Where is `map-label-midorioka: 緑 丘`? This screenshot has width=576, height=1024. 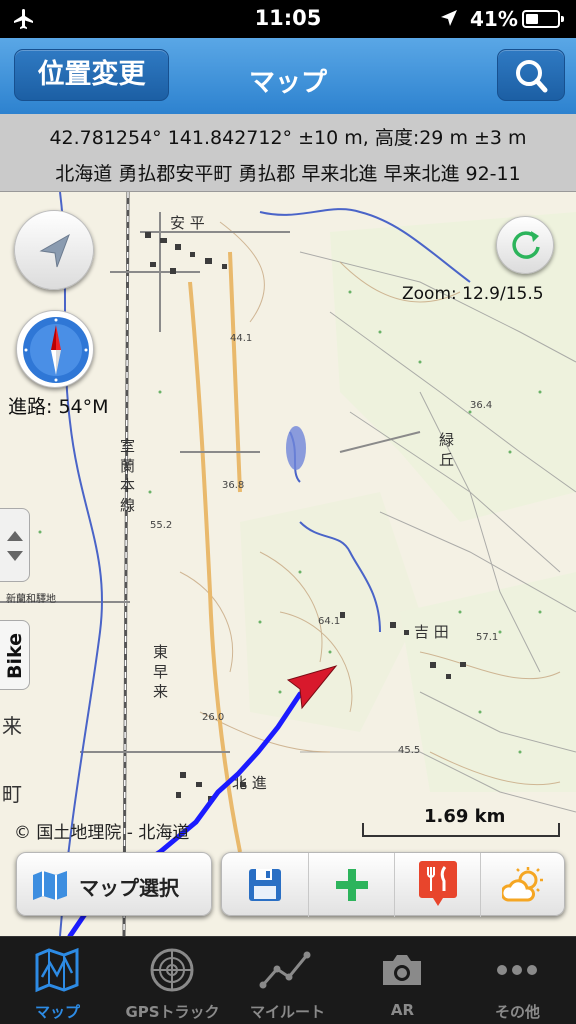 map-label-midorioka: 緑 丘 is located at coordinates (446, 449).